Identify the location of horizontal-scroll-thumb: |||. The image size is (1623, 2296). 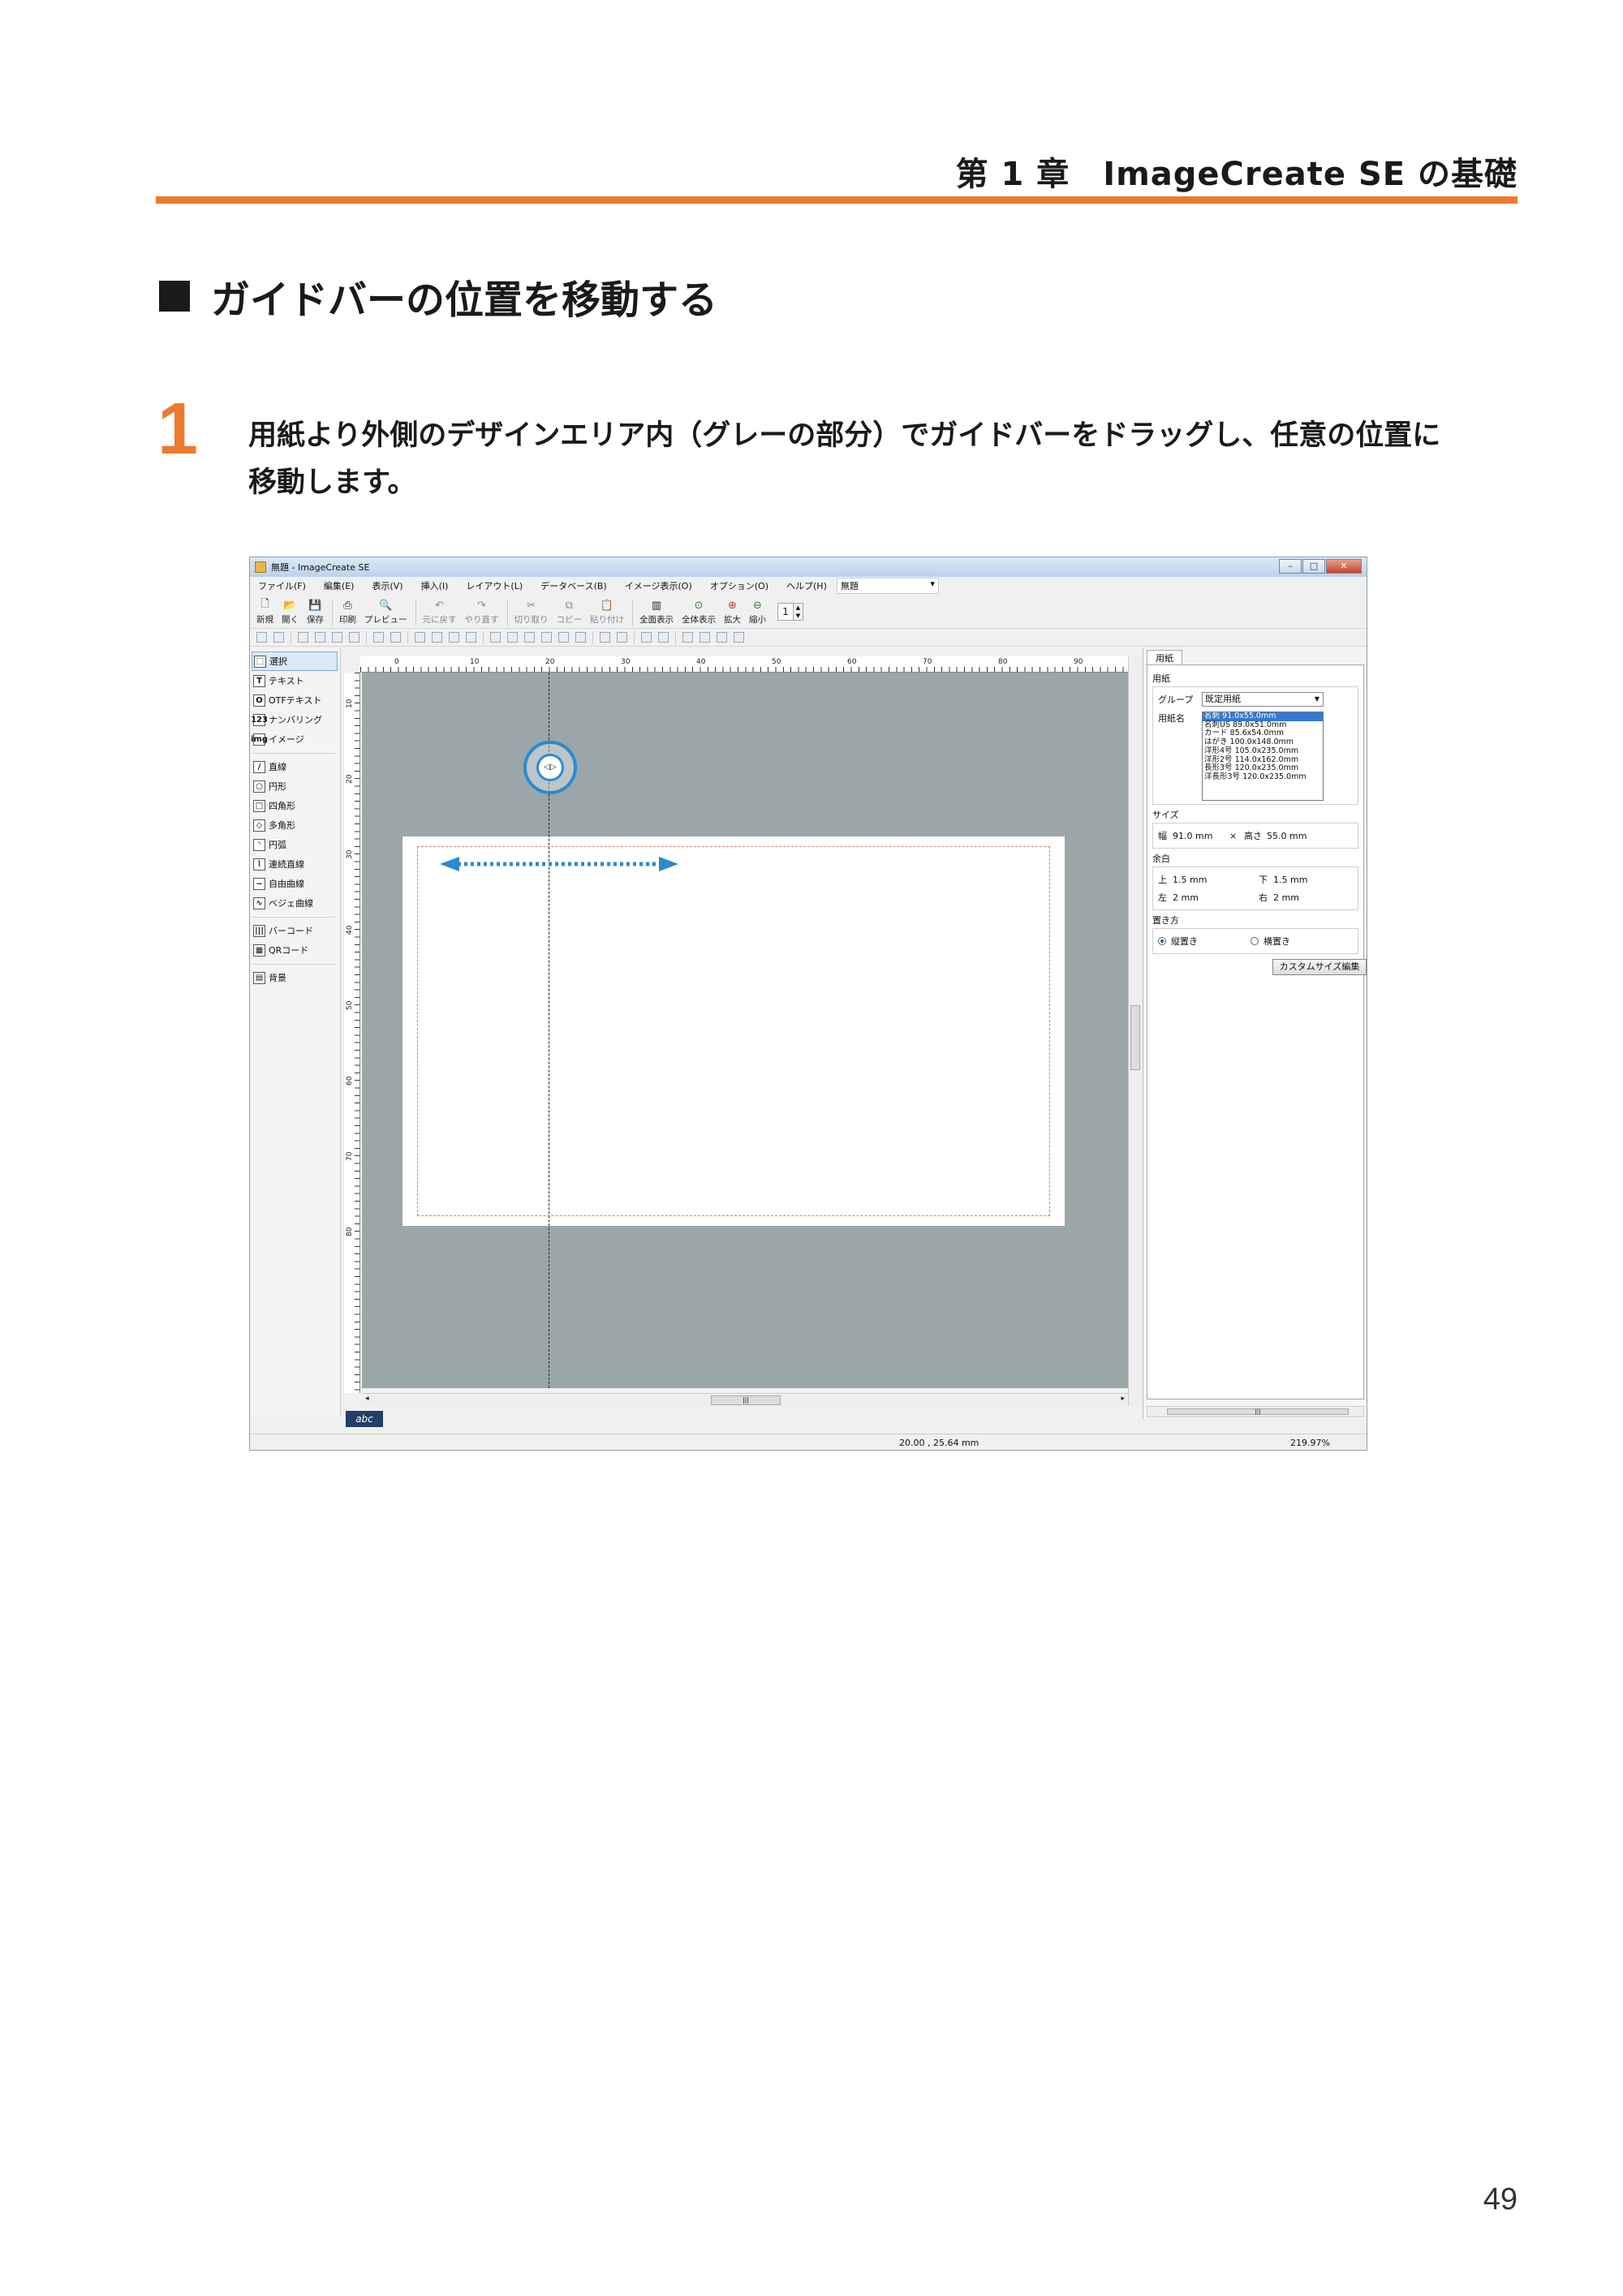
(746, 1400).